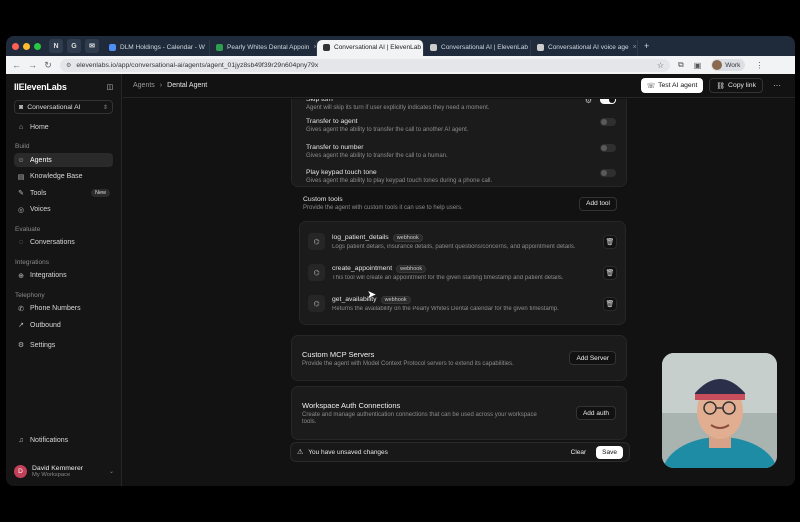 This screenshot has height=522, width=800. Describe the element at coordinates (21, 193) in the screenshot. I see `wrench-icon: ✎` at that location.